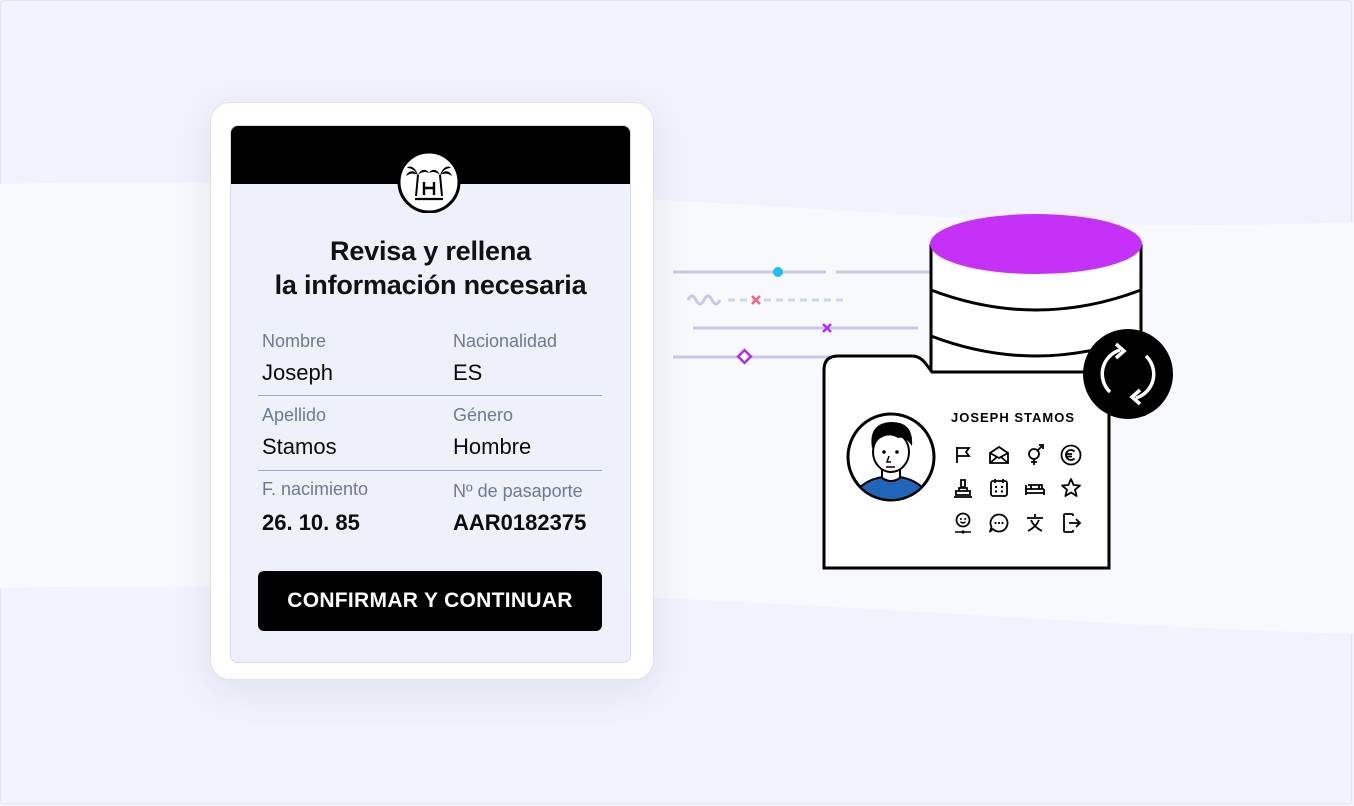 This screenshot has height=806, width=1354. I want to click on field-value-apellido: Stamos, so click(299, 447).